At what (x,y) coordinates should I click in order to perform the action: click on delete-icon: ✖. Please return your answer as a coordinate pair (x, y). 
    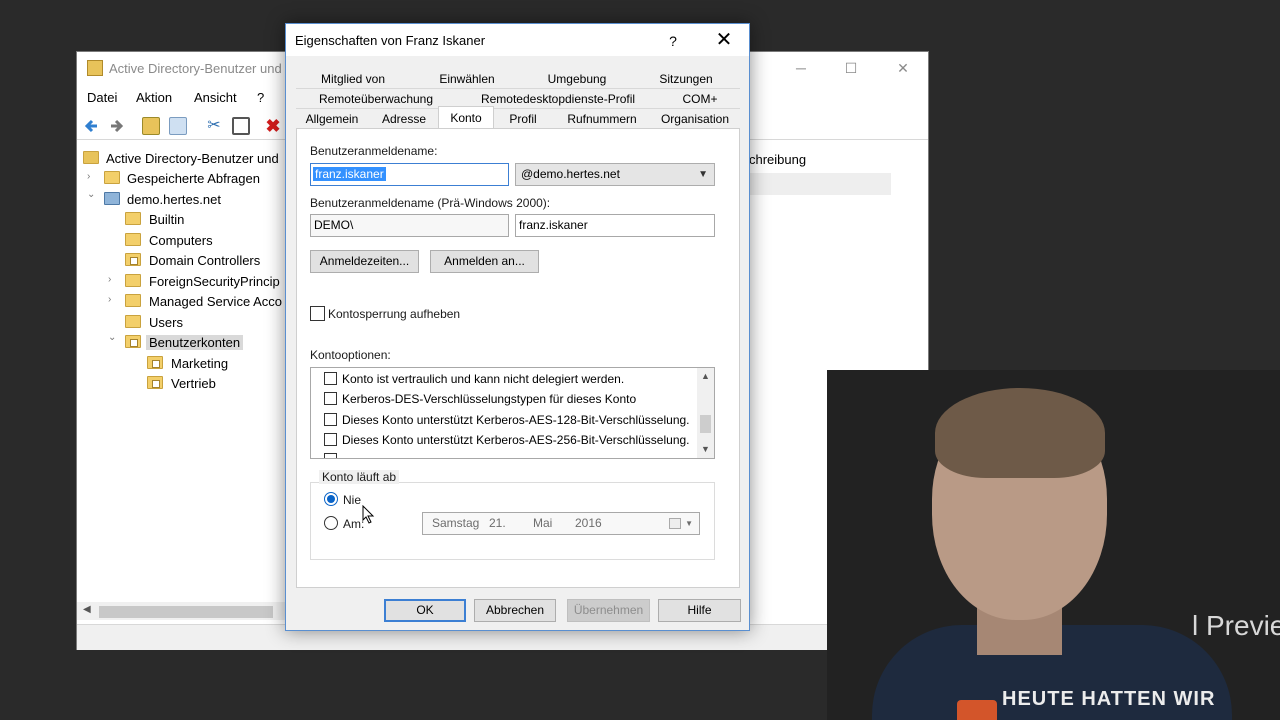
    Looking at the image, I should click on (273, 126).